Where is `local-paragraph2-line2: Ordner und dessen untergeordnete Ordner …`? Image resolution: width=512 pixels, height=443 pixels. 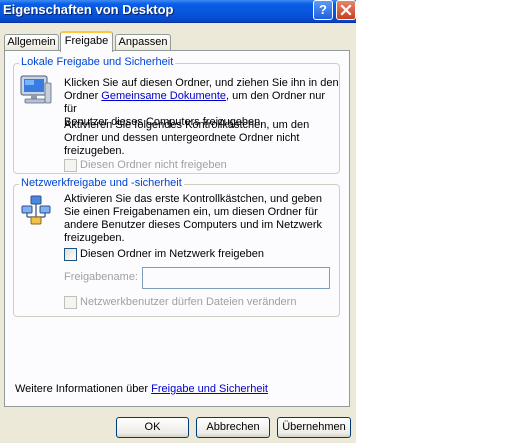 local-paragraph2-line2: Ordner und dessen untergeordnete Ordner … is located at coordinates (182, 138).